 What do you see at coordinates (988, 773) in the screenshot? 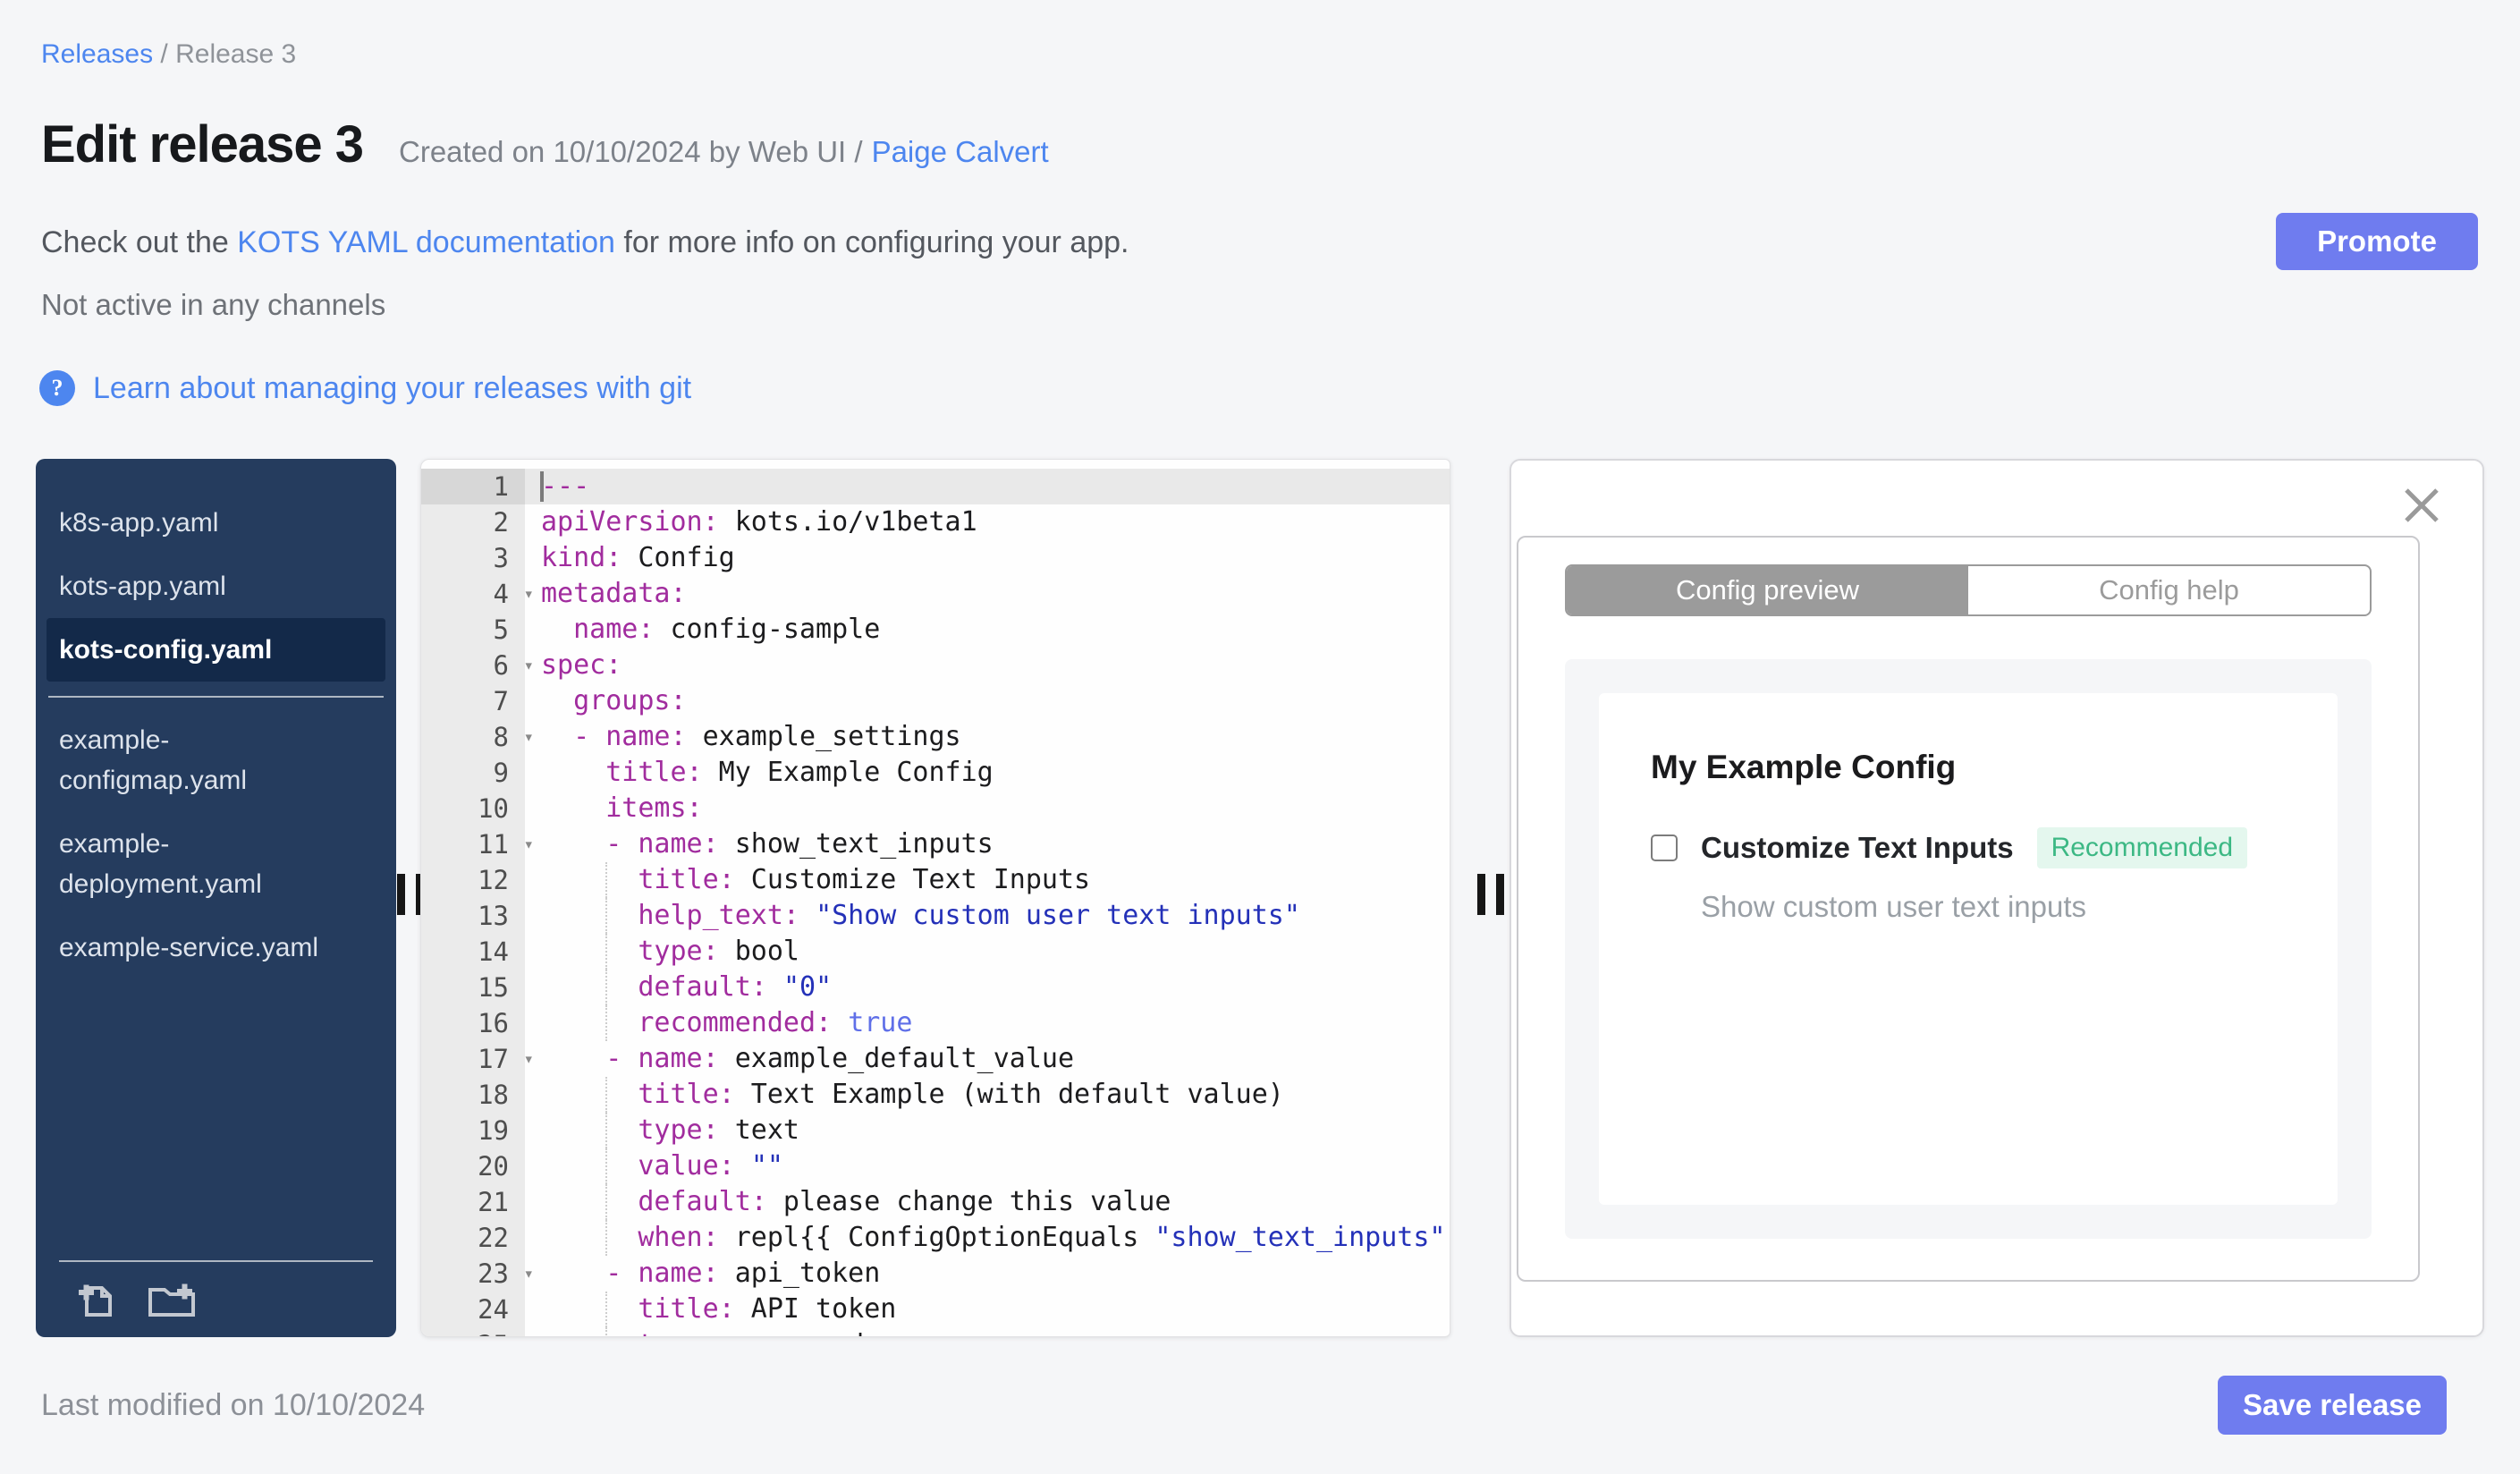
I see `code-content: title: My Example Config` at bounding box center [988, 773].